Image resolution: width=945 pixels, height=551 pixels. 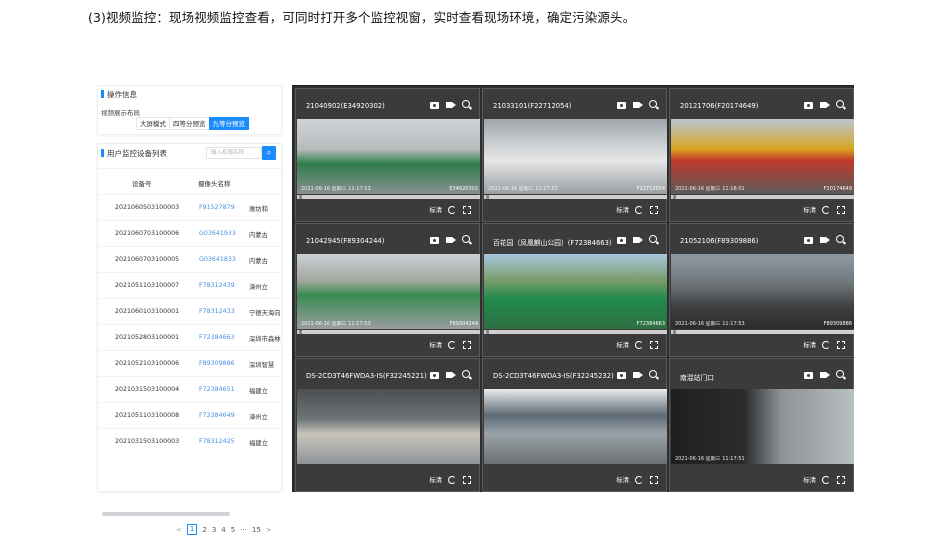 I want to click on video-feed: 2021-06-16 星期三 11:17:53 F22712054, so click(x=575, y=156).